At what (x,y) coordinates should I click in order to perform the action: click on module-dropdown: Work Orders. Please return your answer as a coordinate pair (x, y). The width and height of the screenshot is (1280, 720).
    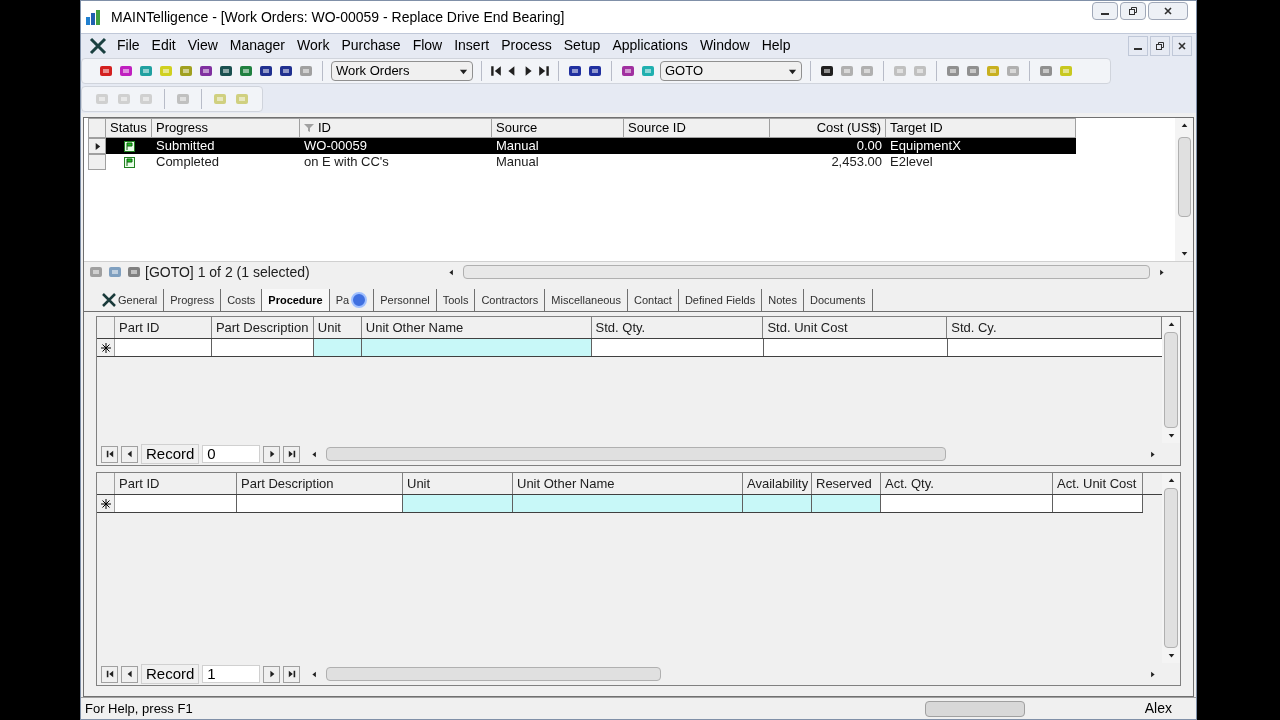
    Looking at the image, I should click on (402, 71).